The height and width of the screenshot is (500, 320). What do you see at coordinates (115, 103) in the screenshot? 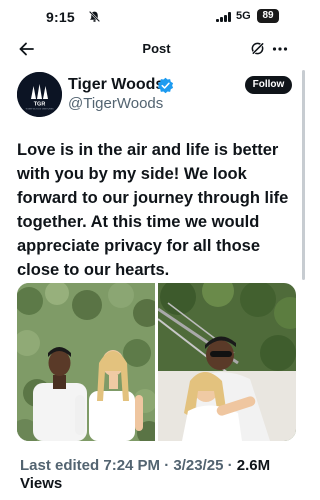
I see `author-handle: @TigerWoods` at bounding box center [115, 103].